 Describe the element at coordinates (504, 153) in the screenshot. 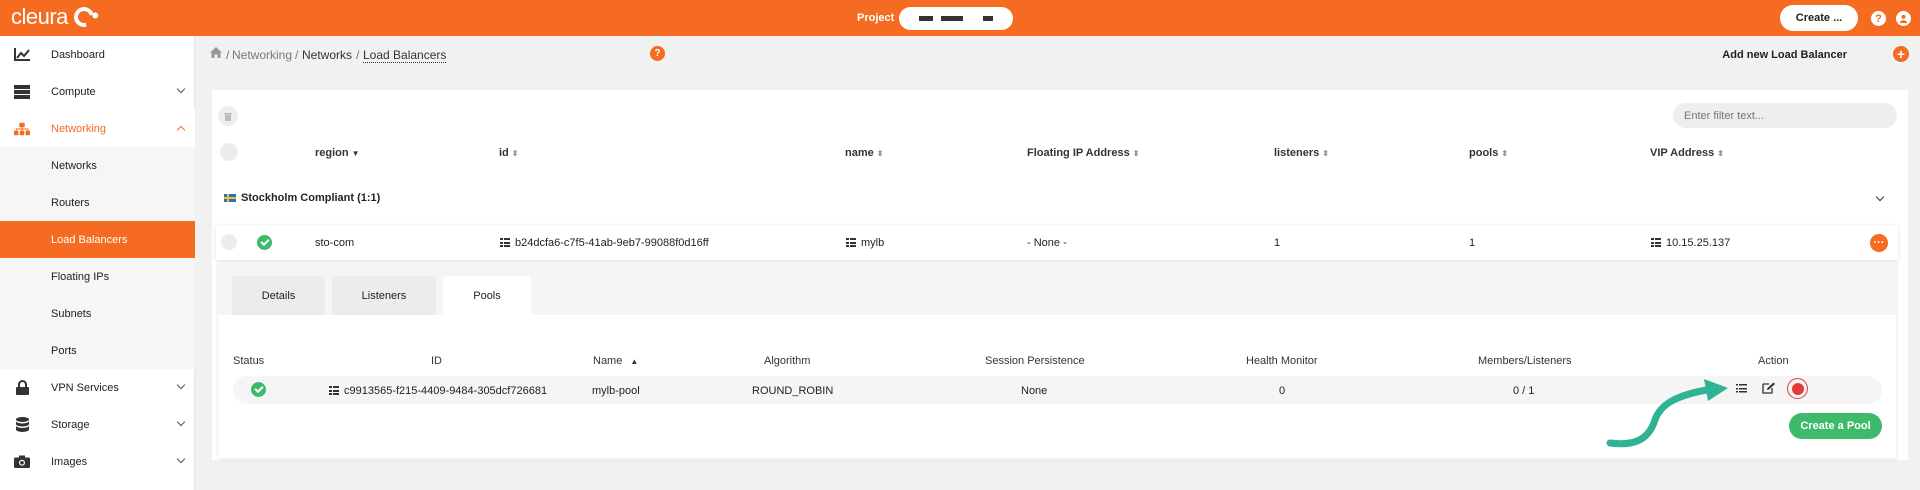

I see `column-header-label: id` at that location.